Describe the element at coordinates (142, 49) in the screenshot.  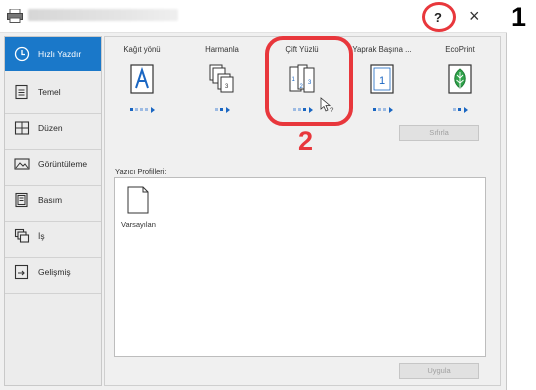
I see `option-label: Kağıt yönü` at that location.